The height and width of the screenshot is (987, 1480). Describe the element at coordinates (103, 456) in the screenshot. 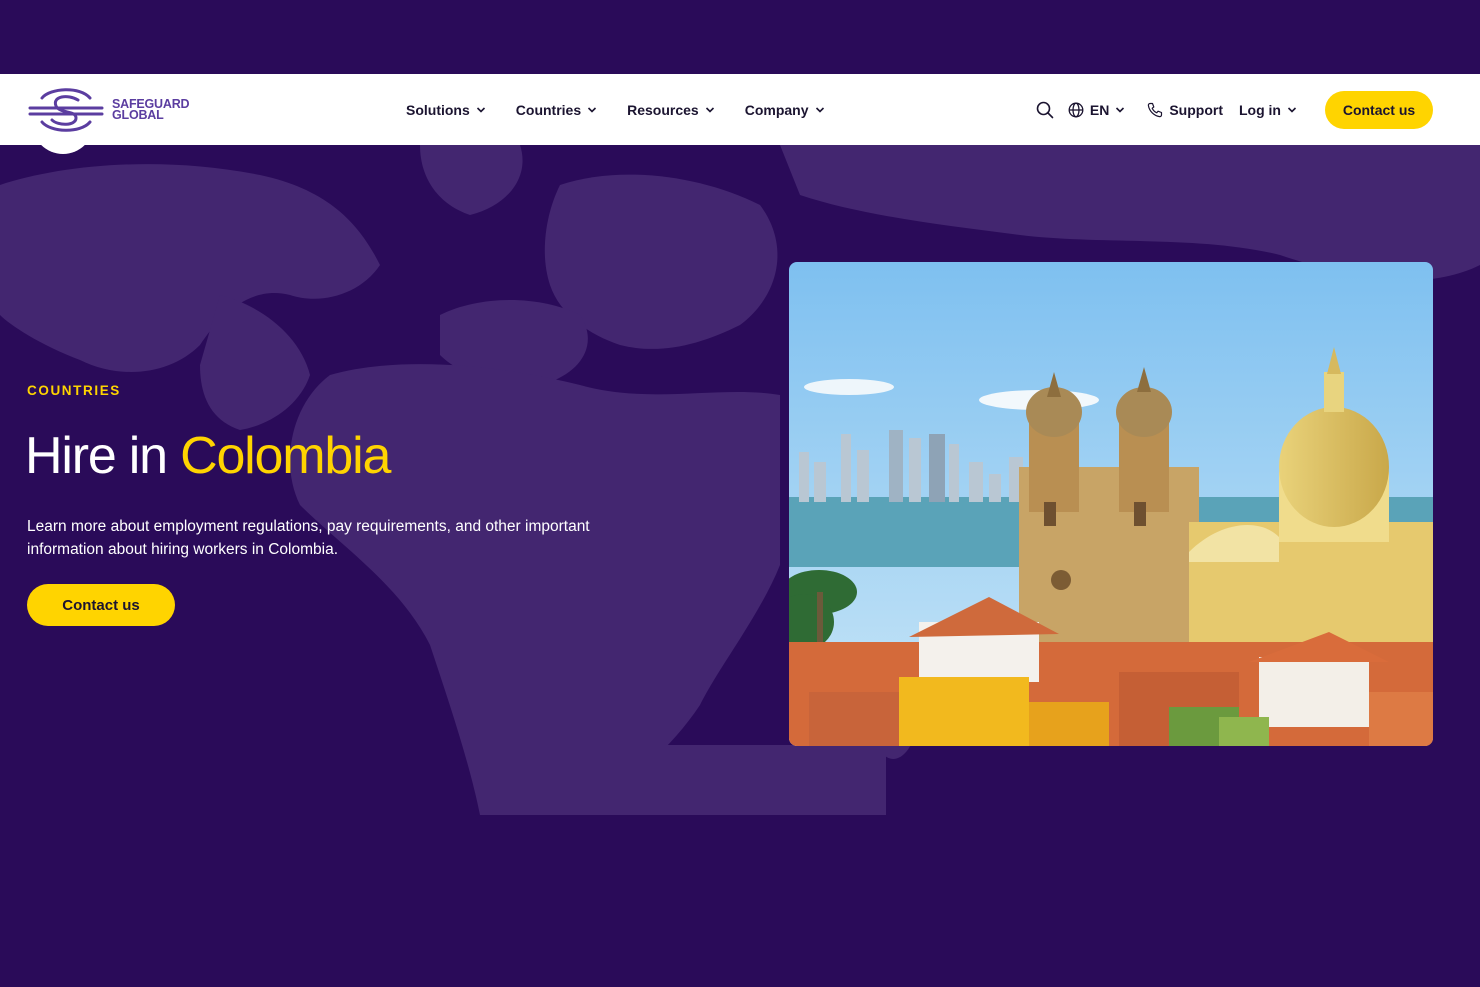

I see `headline-prefix: Hire in` at that location.